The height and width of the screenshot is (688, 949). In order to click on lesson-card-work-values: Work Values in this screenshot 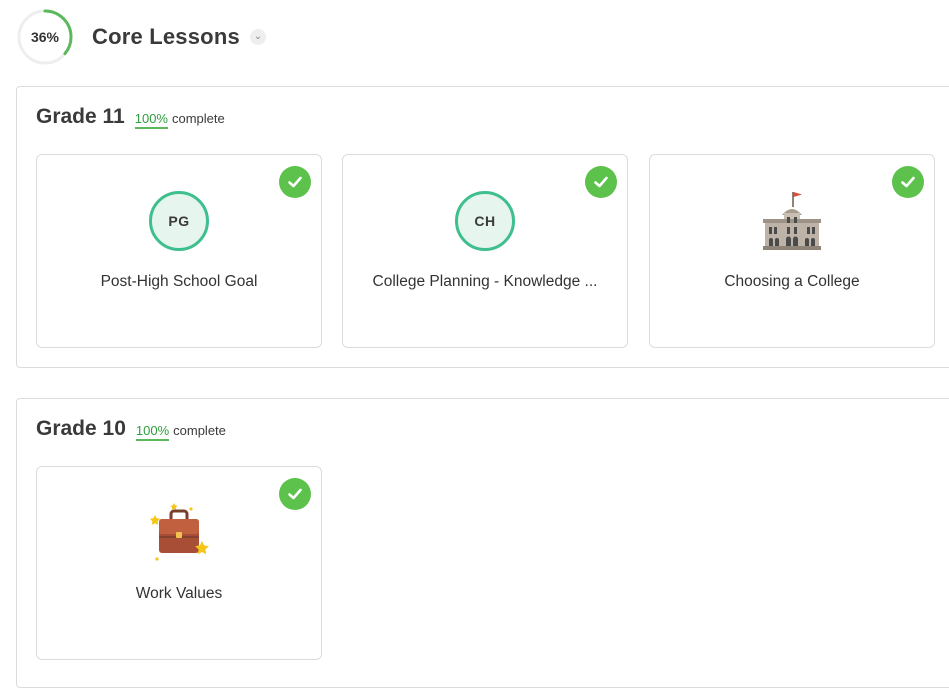, I will do `click(179, 563)`.